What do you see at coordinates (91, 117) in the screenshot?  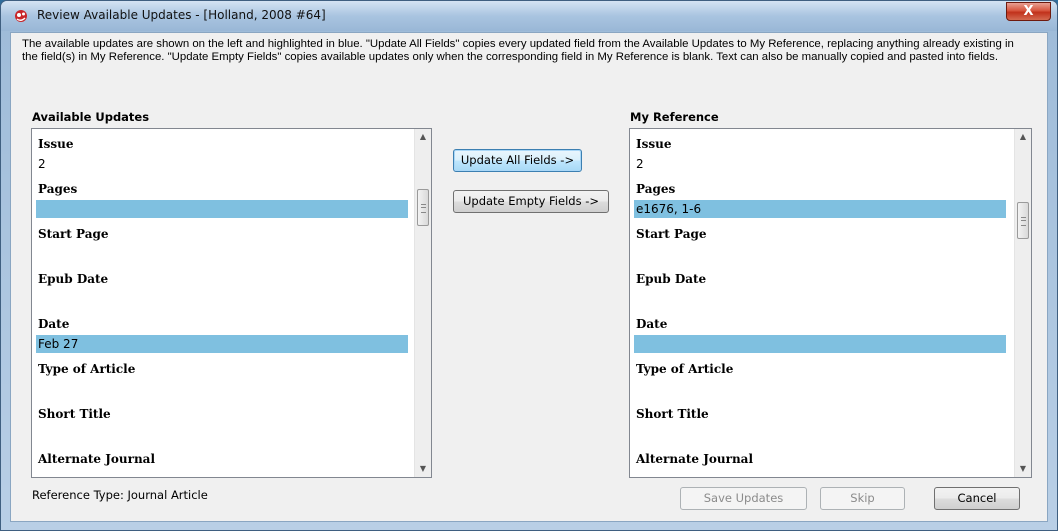 I see `available-updates-label: Available Updates` at bounding box center [91, 117].